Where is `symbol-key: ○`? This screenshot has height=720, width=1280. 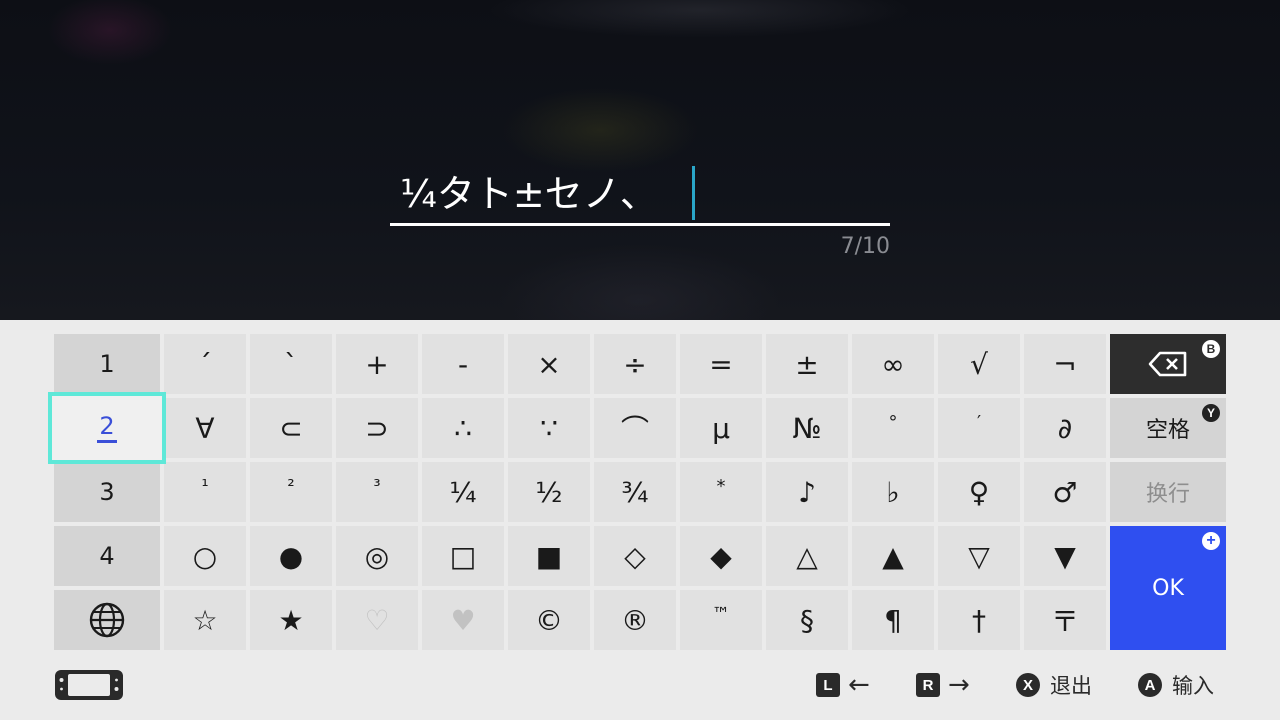
symbol-key: ○ is located at coordinates (205, 556).